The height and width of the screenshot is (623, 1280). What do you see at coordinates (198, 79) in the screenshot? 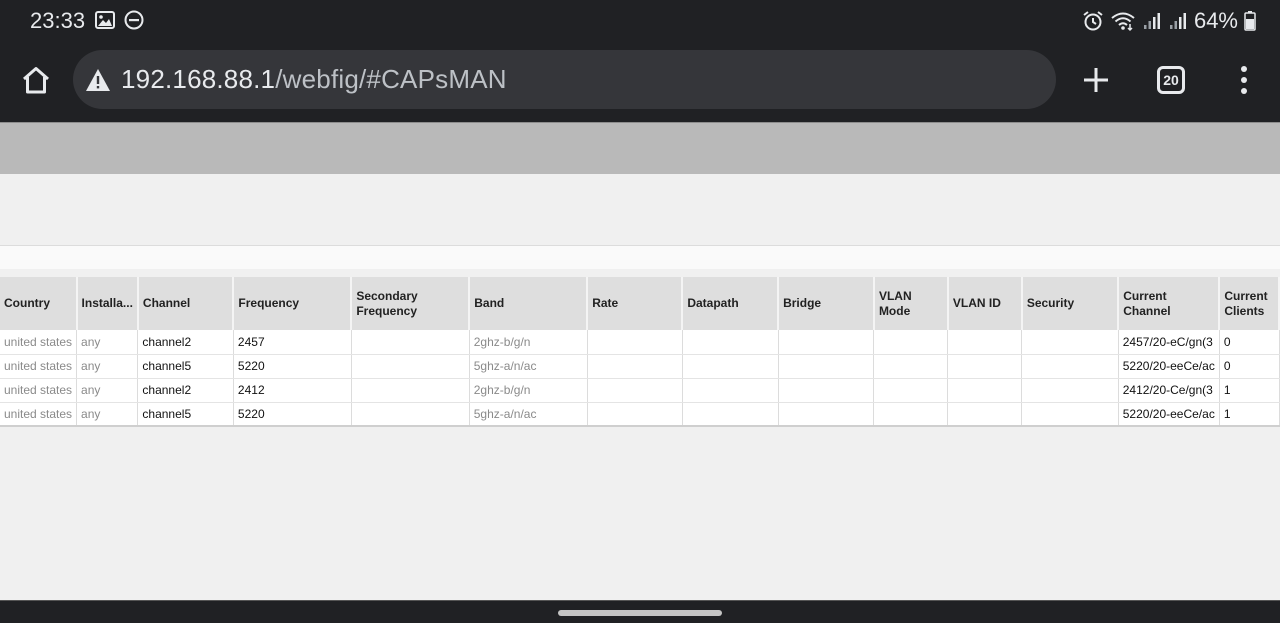
I see `url-host: 192.168.88.1` at bounding box center [198, 79].